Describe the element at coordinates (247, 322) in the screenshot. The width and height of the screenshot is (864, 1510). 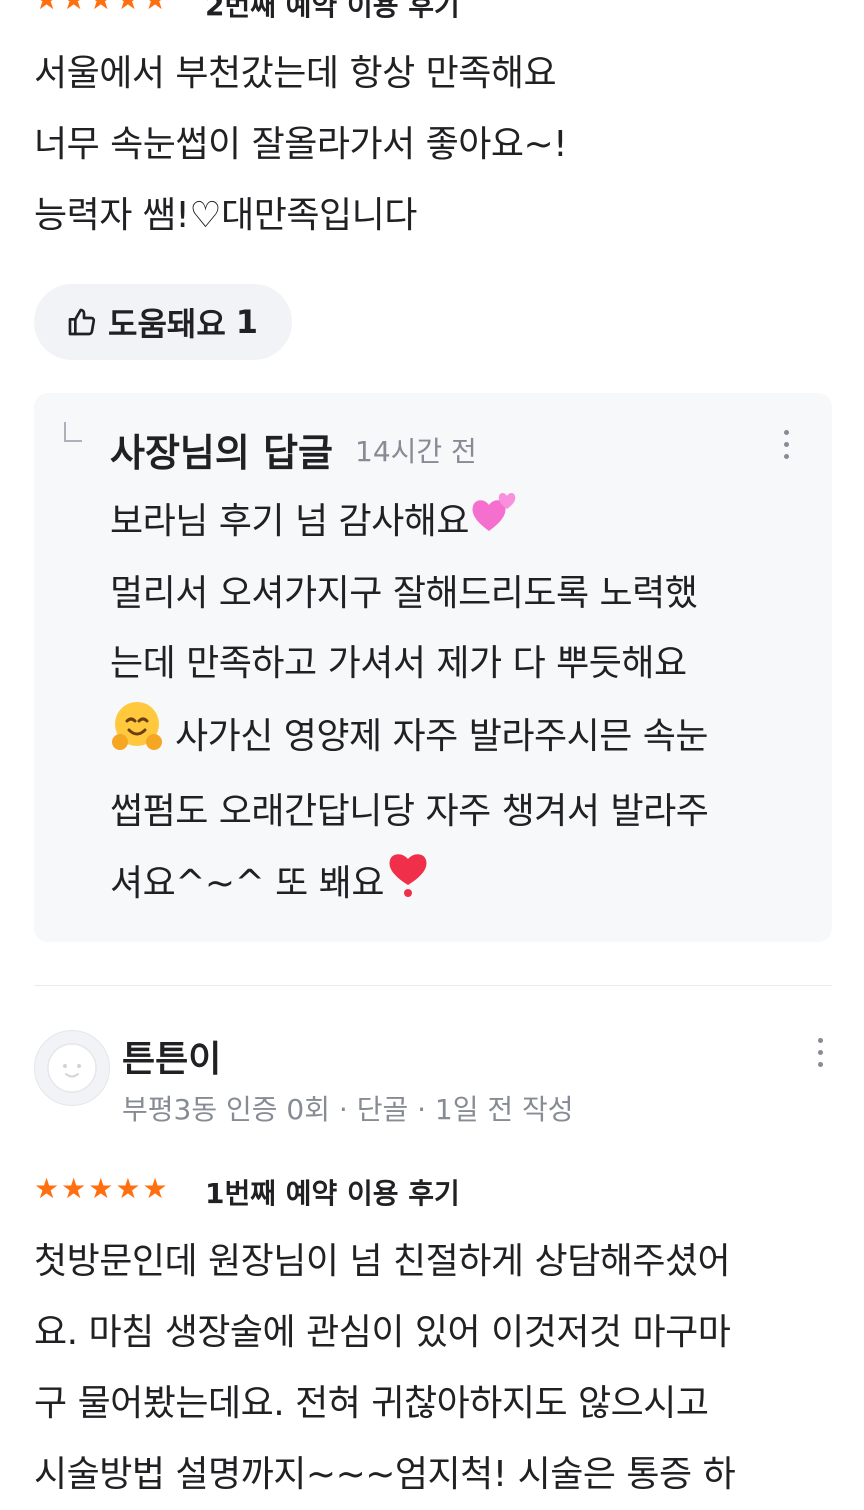
I see `helpful-count: 1` at that location.